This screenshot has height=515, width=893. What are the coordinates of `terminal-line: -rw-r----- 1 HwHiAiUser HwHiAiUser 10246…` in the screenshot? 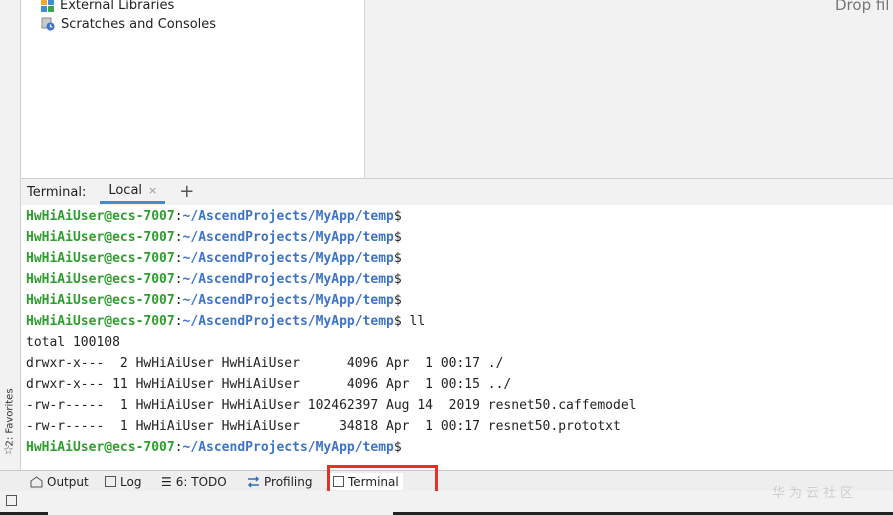 It's located at (331, 405).